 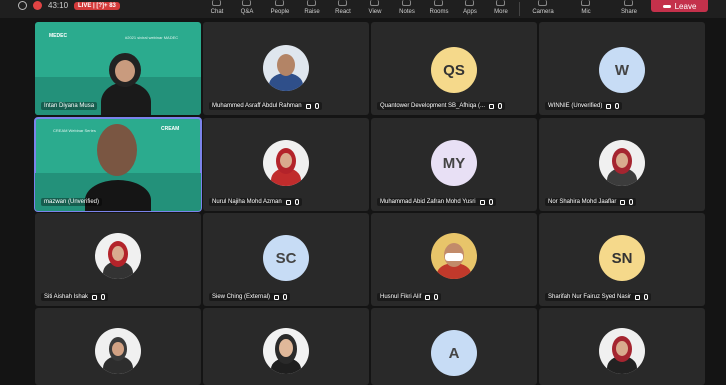 I want to click on participant-tile: Nor Shahira Mohd Jaaflar, so click(x=622, y=164).